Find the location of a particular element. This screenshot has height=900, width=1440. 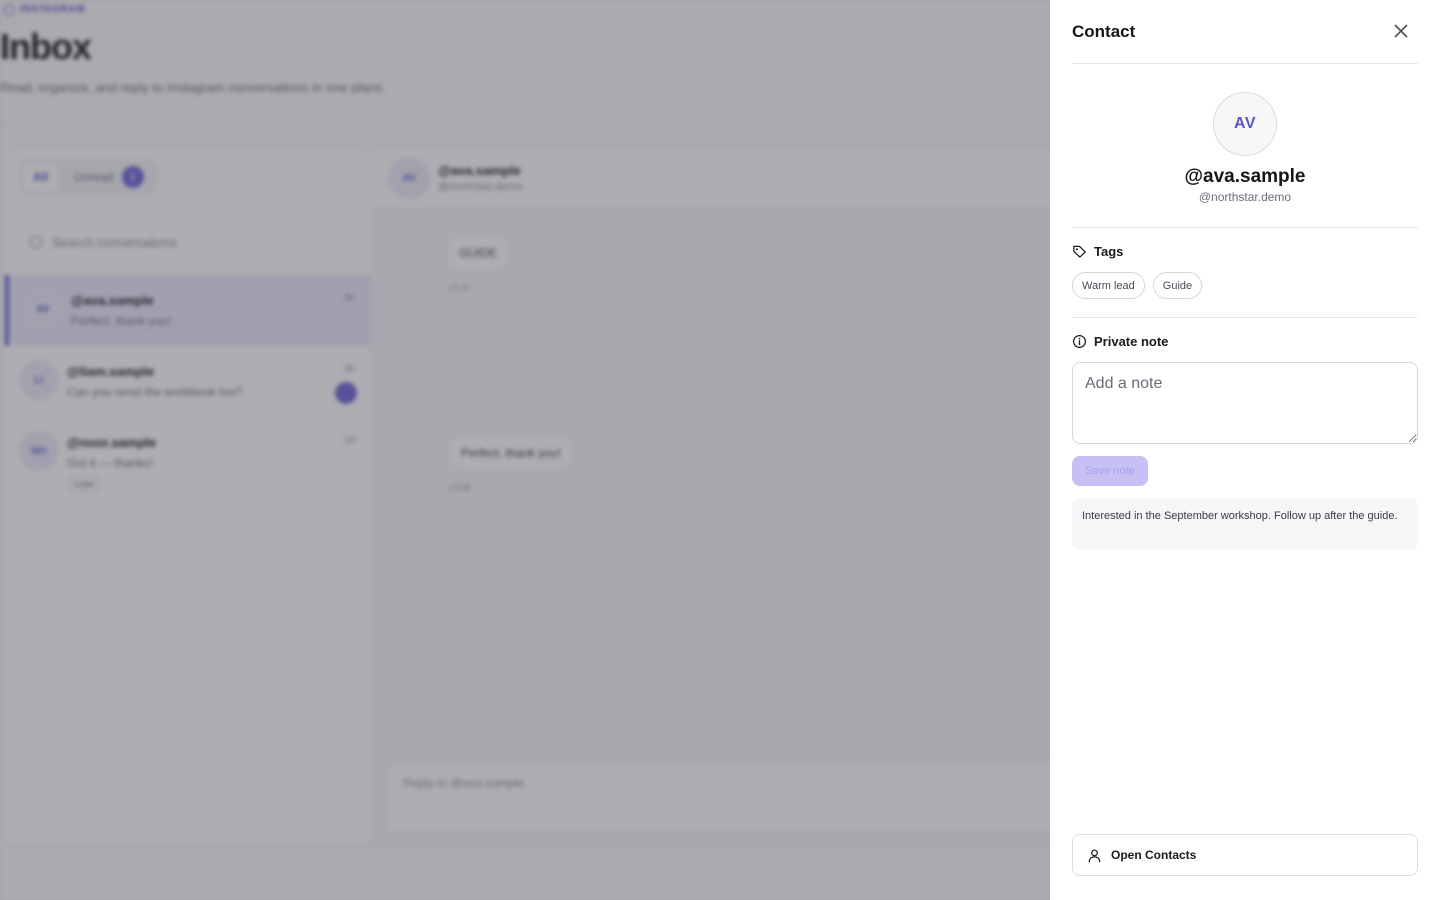

tag-chip-guide: Guide is located at coordinates (1177, 285).